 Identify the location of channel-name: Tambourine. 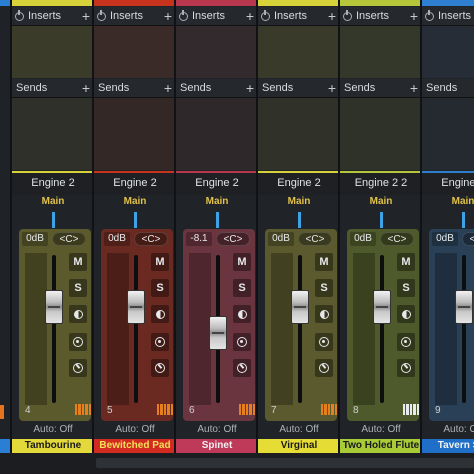
(53, 446).